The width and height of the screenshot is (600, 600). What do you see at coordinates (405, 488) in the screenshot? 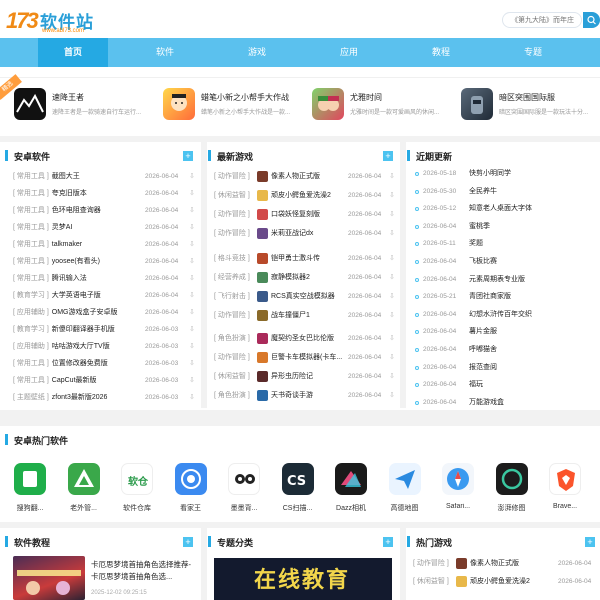
I see `app-tile: 高德地图` at bounding box center [405, 488].